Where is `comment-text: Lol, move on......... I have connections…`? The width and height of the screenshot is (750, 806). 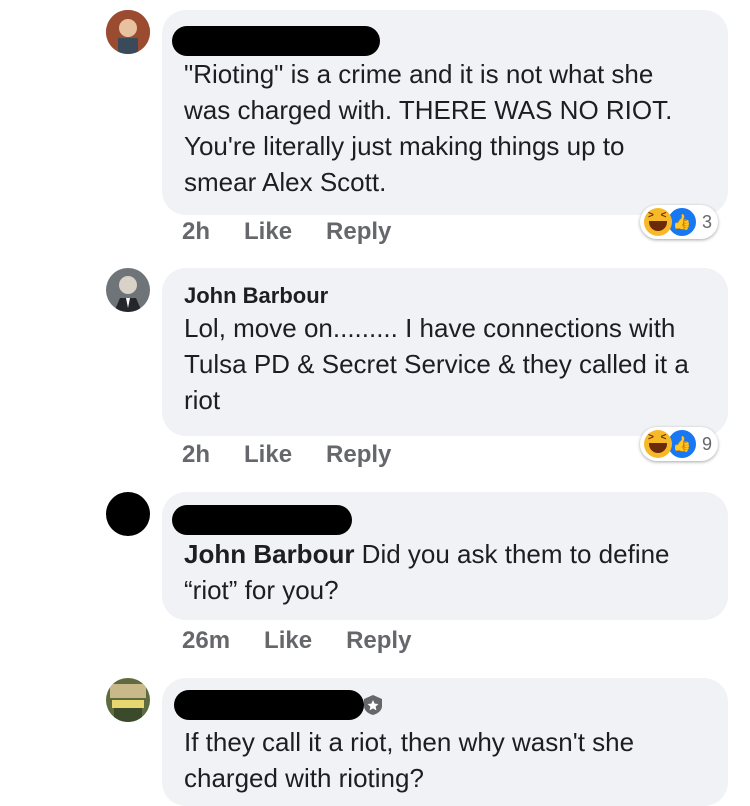
comment-text: Lol, move on......... I have connections… is located at coordinates (436, 364).